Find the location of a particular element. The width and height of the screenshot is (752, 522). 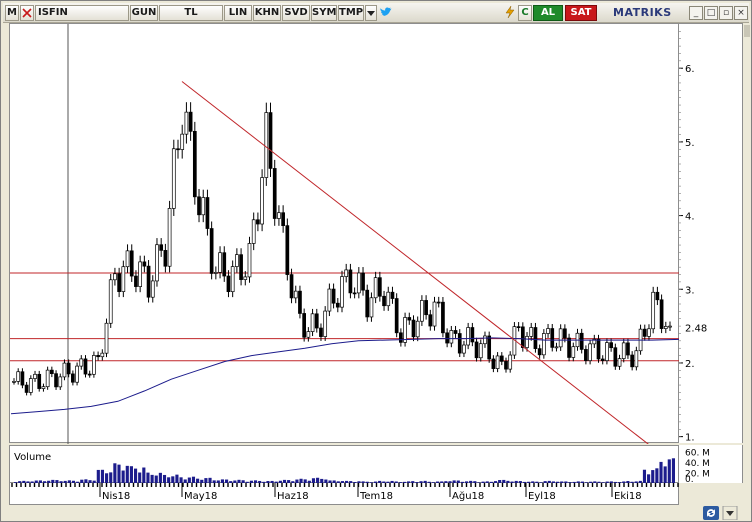

moving-average-line is located at coordinates (345, 376).